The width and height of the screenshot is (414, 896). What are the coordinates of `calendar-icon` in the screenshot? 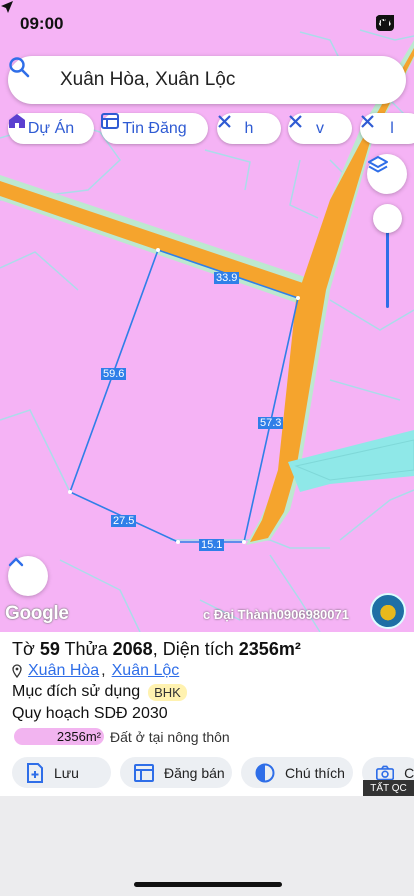 It's located at (144, 772).